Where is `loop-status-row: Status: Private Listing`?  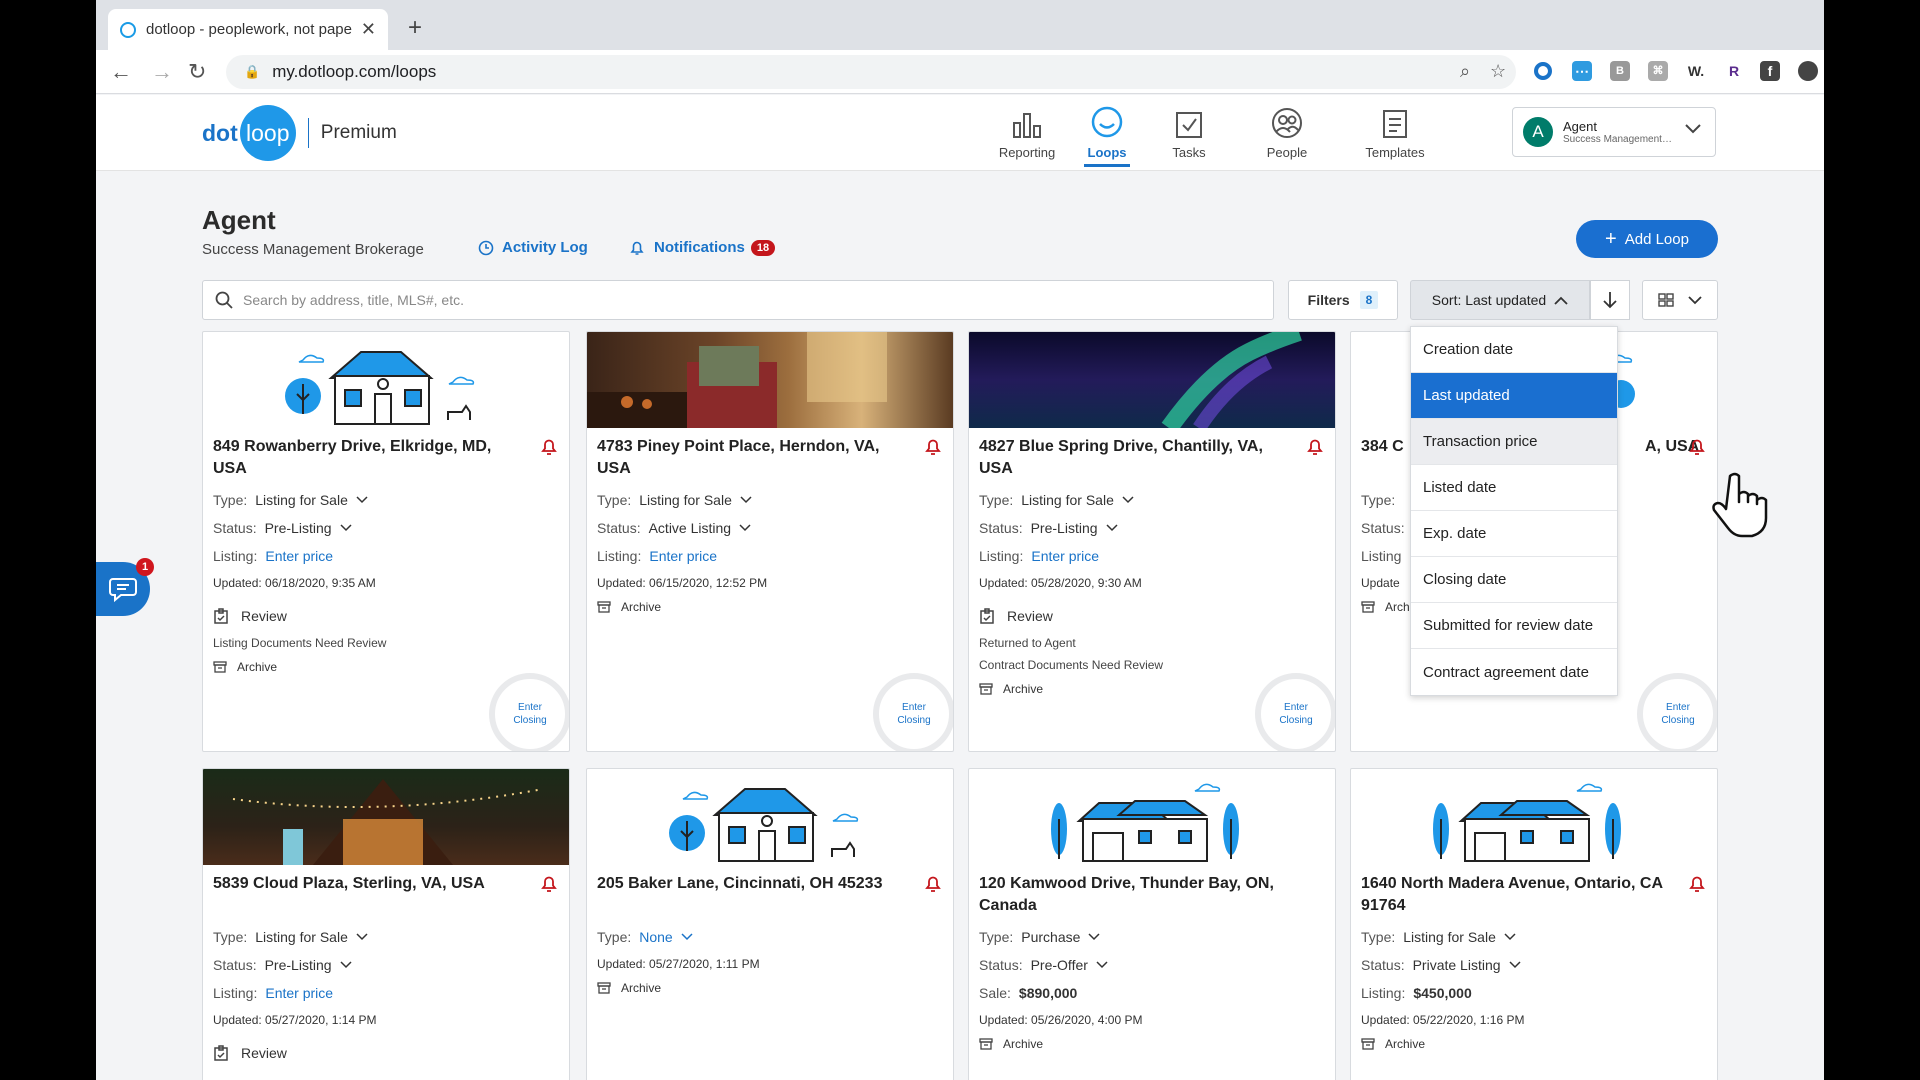 loop-status-row: Status: Private Listing is located at coordinates (1534, 965).